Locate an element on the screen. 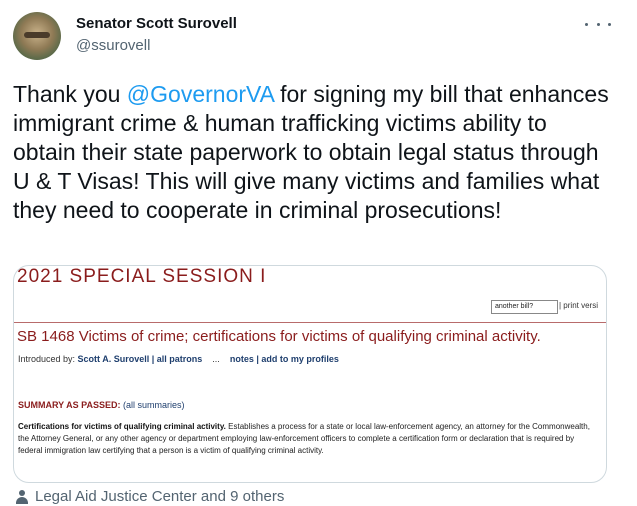 This screenshot has width=637, height=506. avatar-glasses is located at coordinates (37, 35).